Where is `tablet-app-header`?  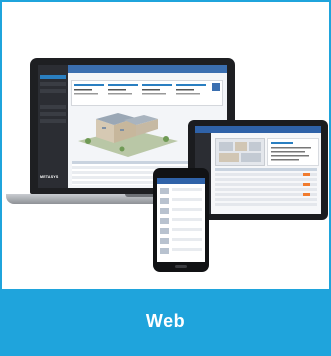
tablet-app-header is located at coordinates (258, 129).